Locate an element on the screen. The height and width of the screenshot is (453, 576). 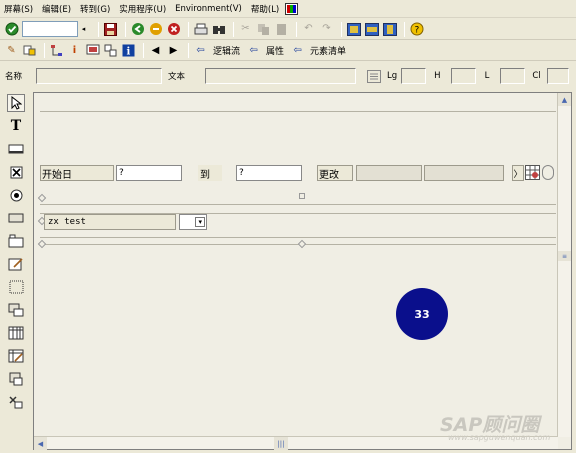
help-icon: ? is located at coordinates (416, 29).